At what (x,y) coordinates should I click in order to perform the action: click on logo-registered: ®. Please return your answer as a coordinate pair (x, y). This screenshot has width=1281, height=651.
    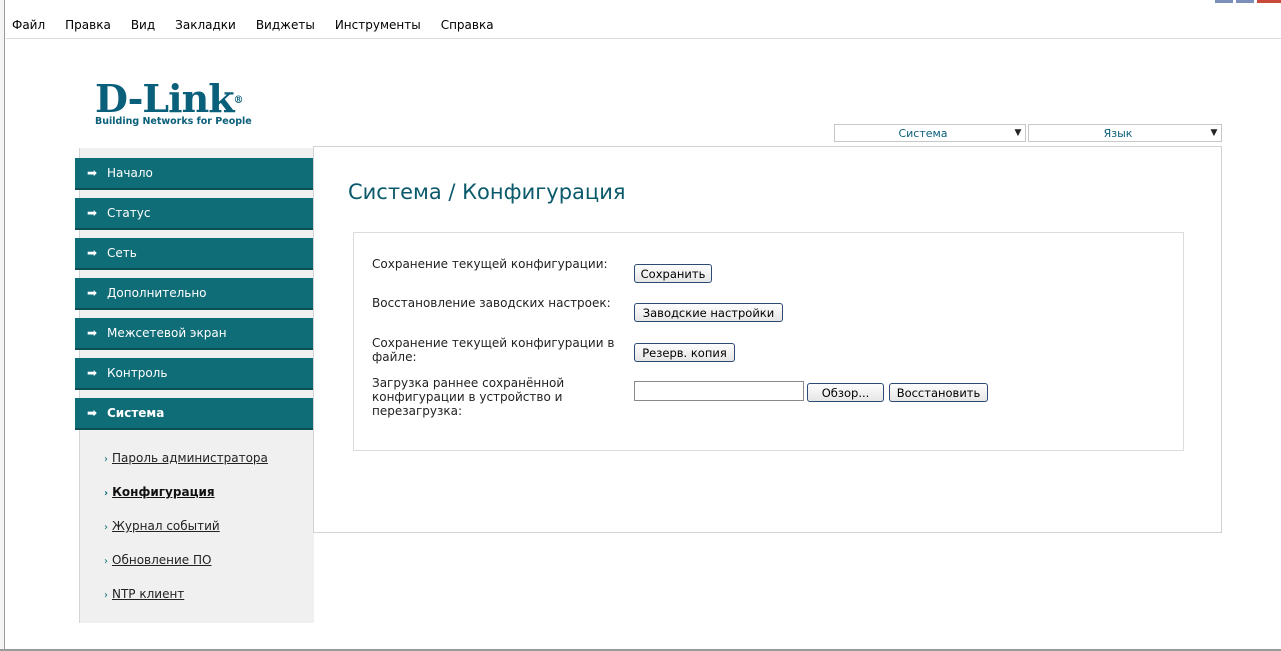
    Looking at the image, I should click on (238, 100).